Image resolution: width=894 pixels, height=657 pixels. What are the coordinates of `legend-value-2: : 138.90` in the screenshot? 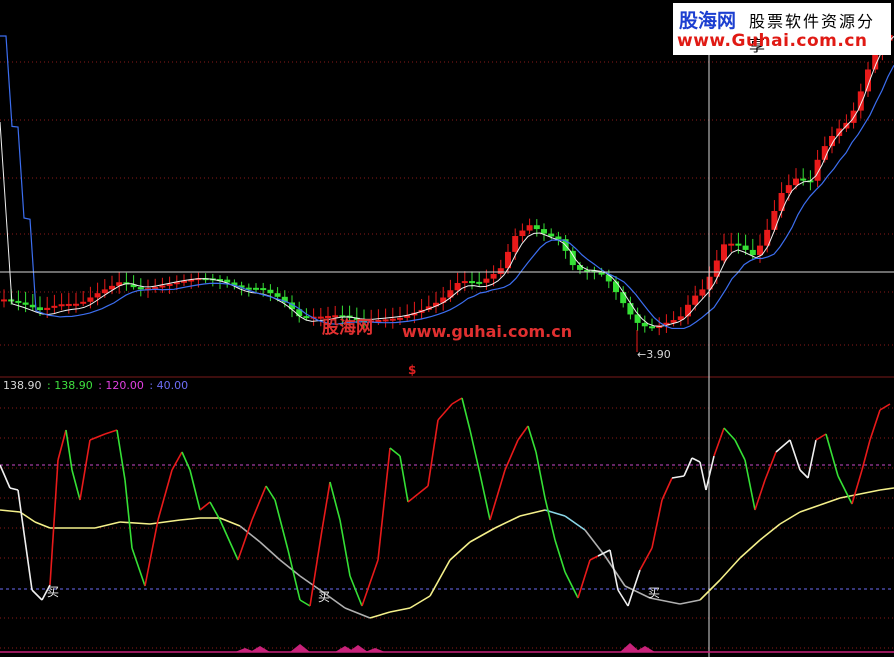 It's located at (70, 385).